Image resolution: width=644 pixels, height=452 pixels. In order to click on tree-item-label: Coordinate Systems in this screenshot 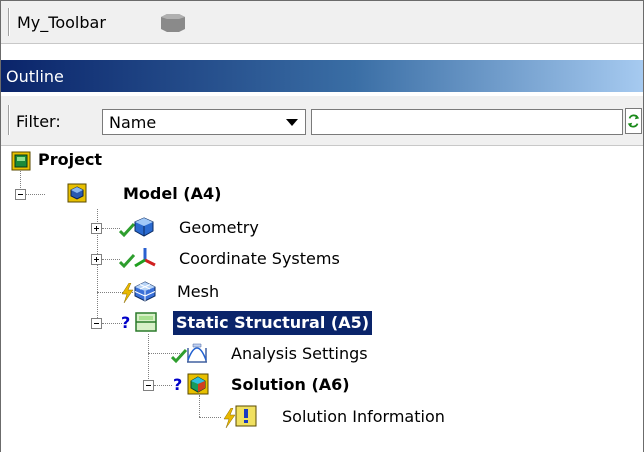, I will do `click(259, 258)`.